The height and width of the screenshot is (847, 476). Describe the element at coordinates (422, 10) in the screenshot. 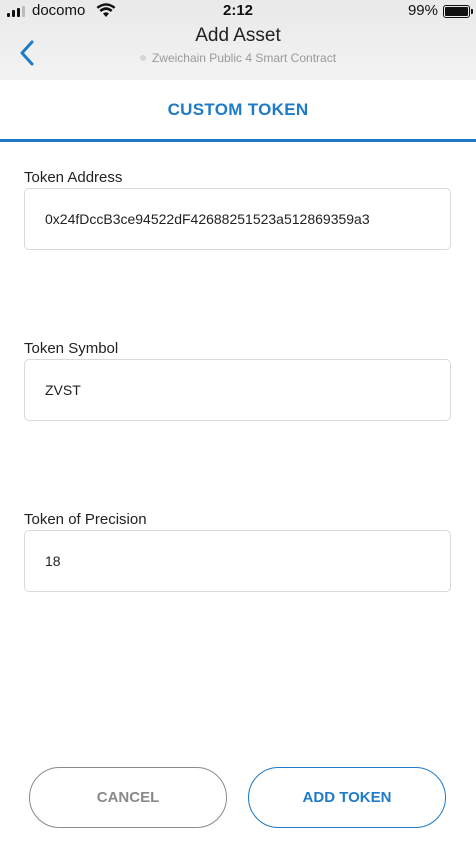

I see `battery-percentage: 99%` at that location.